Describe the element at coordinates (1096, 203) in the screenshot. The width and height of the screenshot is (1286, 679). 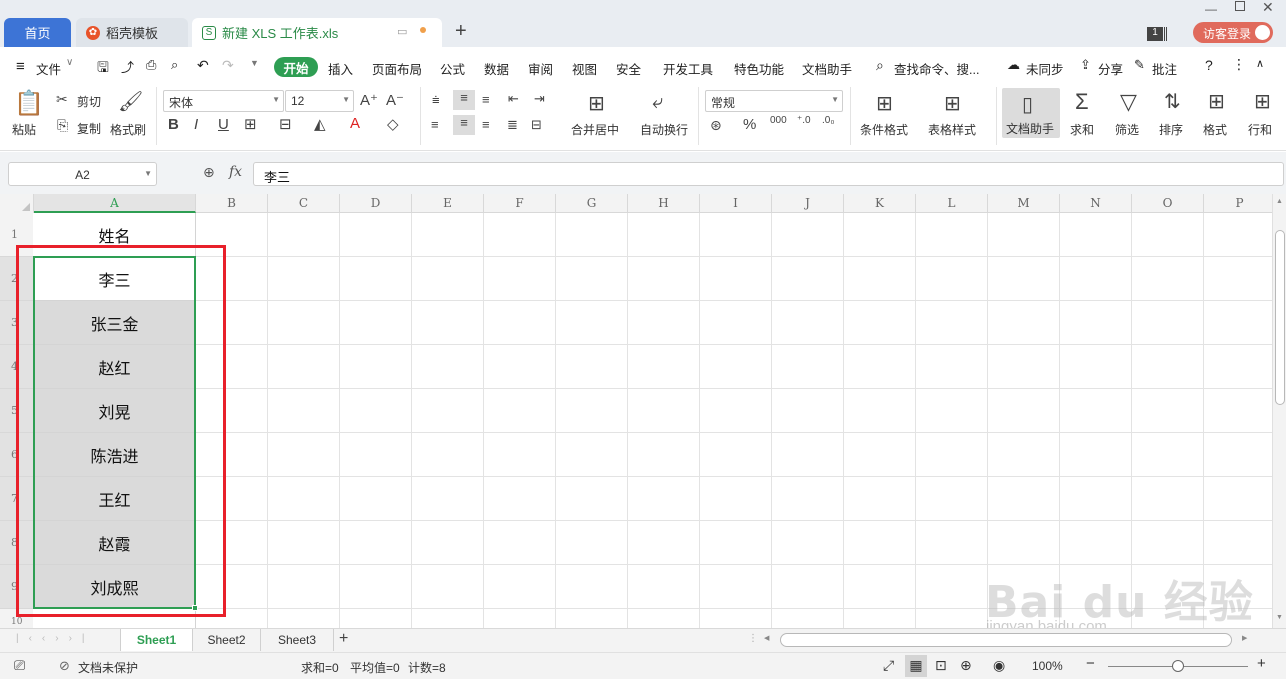
I see `column-header-n: N` at that location.